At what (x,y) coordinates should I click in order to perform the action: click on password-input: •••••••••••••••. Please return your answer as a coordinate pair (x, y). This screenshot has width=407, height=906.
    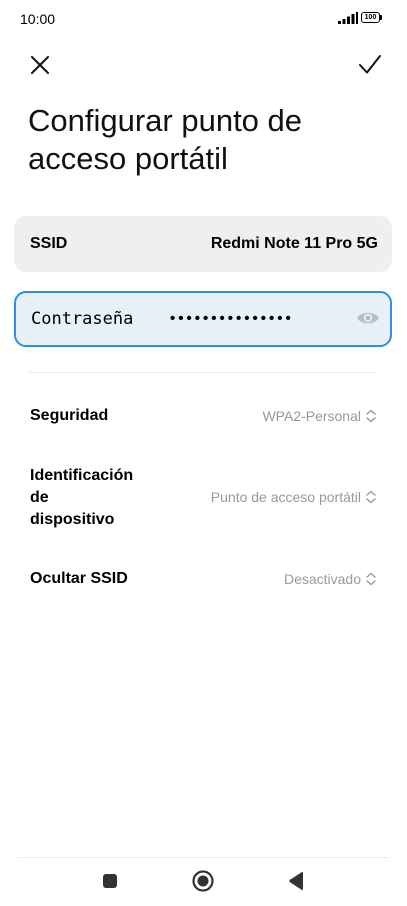
    Looking at the image, I should click on (232, 319).